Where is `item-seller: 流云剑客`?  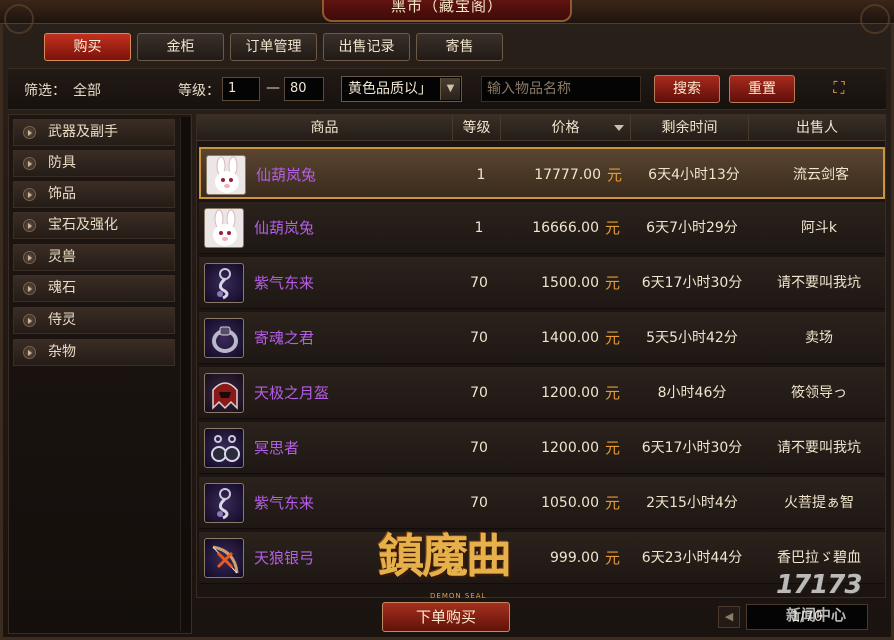 item-seller: 流云剑客 is located at coordinates (821, 175).